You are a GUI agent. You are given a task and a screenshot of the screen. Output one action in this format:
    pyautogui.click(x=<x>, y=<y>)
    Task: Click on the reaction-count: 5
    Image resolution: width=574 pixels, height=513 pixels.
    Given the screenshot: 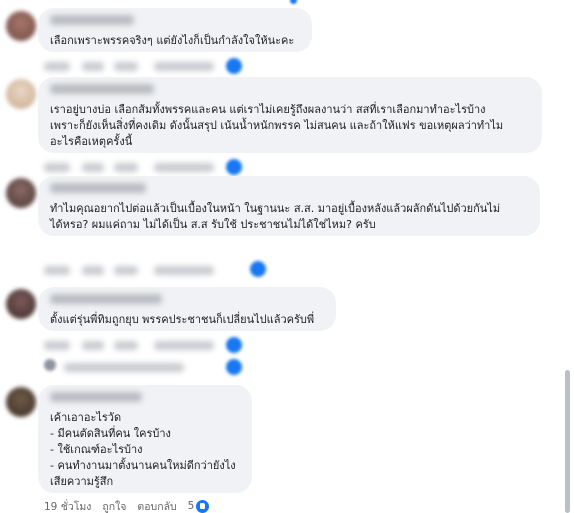 What is the action you would take?
    pyautogui.click(x=191, y=506)
    